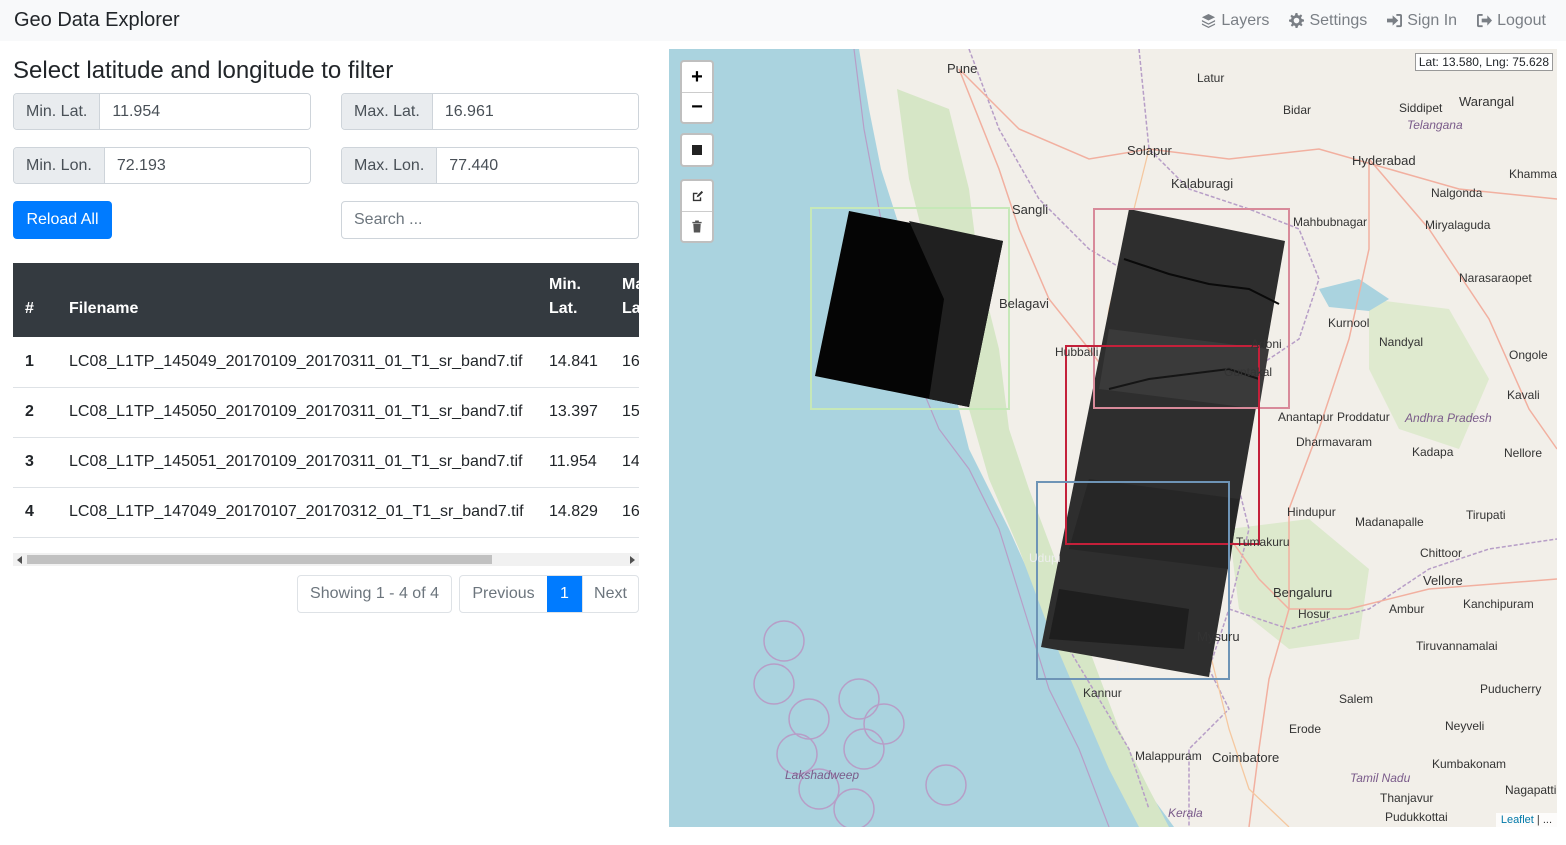 This screenshot has width=1566, height=845. What do you see at coordinates (1330, 222) in the screenshot?
I see `map-label-city: Mahbubnagar` at bounding box center [1330, 222].